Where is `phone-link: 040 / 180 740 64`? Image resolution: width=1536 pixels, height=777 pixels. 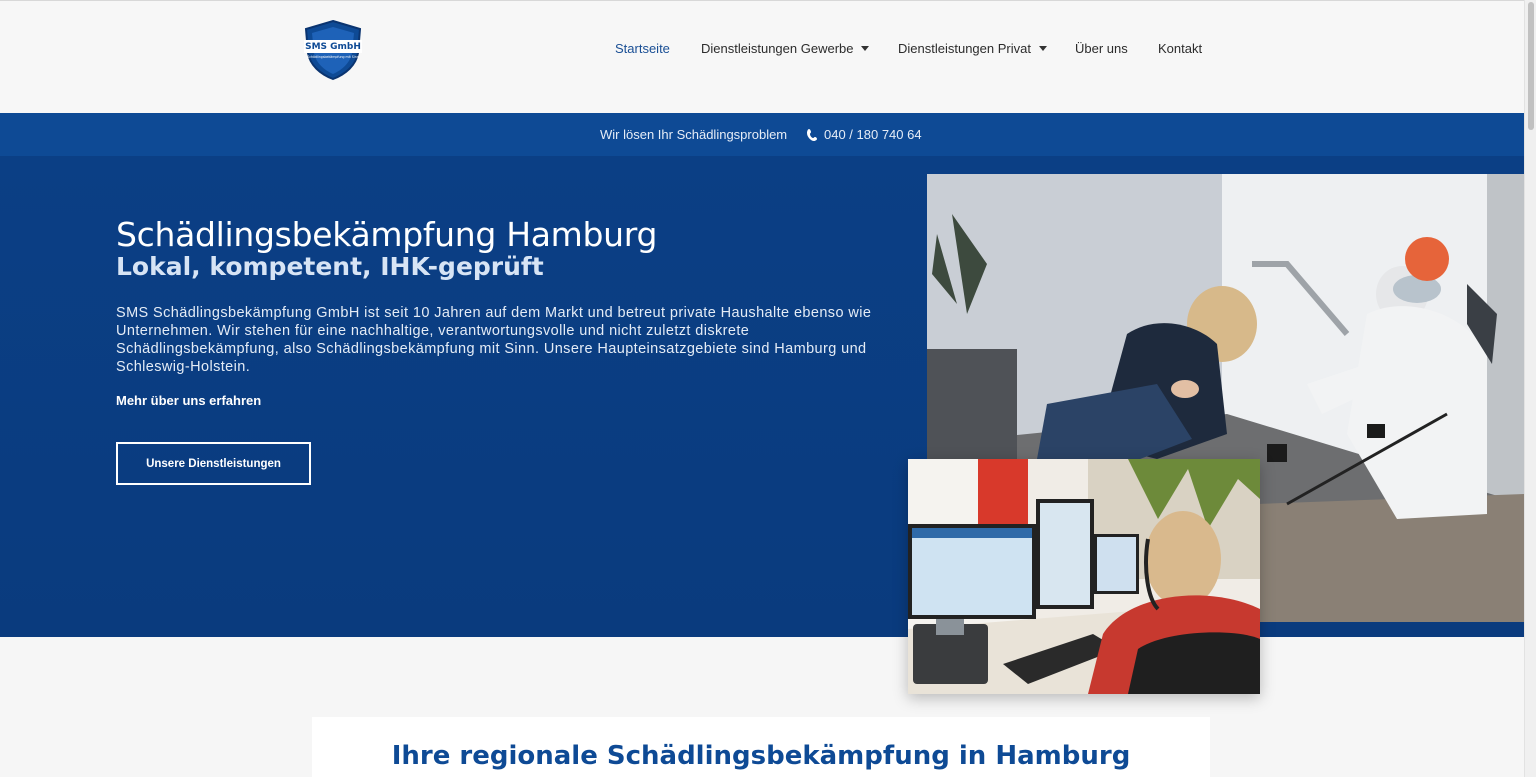 phone-link: 040 / 180 740 64 is located at coordinates (864, 134).